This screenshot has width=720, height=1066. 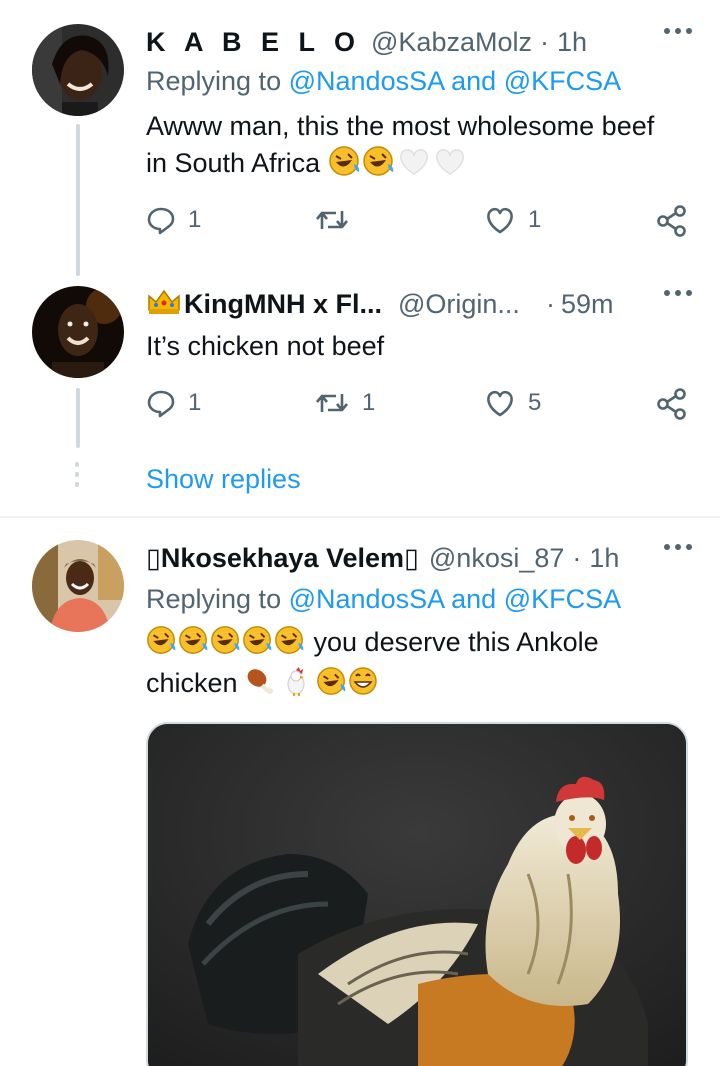 What do you see at coordinates (296, 686) in the screenshot?
I see `rooster-emoji` at bounding box center [296, 686].